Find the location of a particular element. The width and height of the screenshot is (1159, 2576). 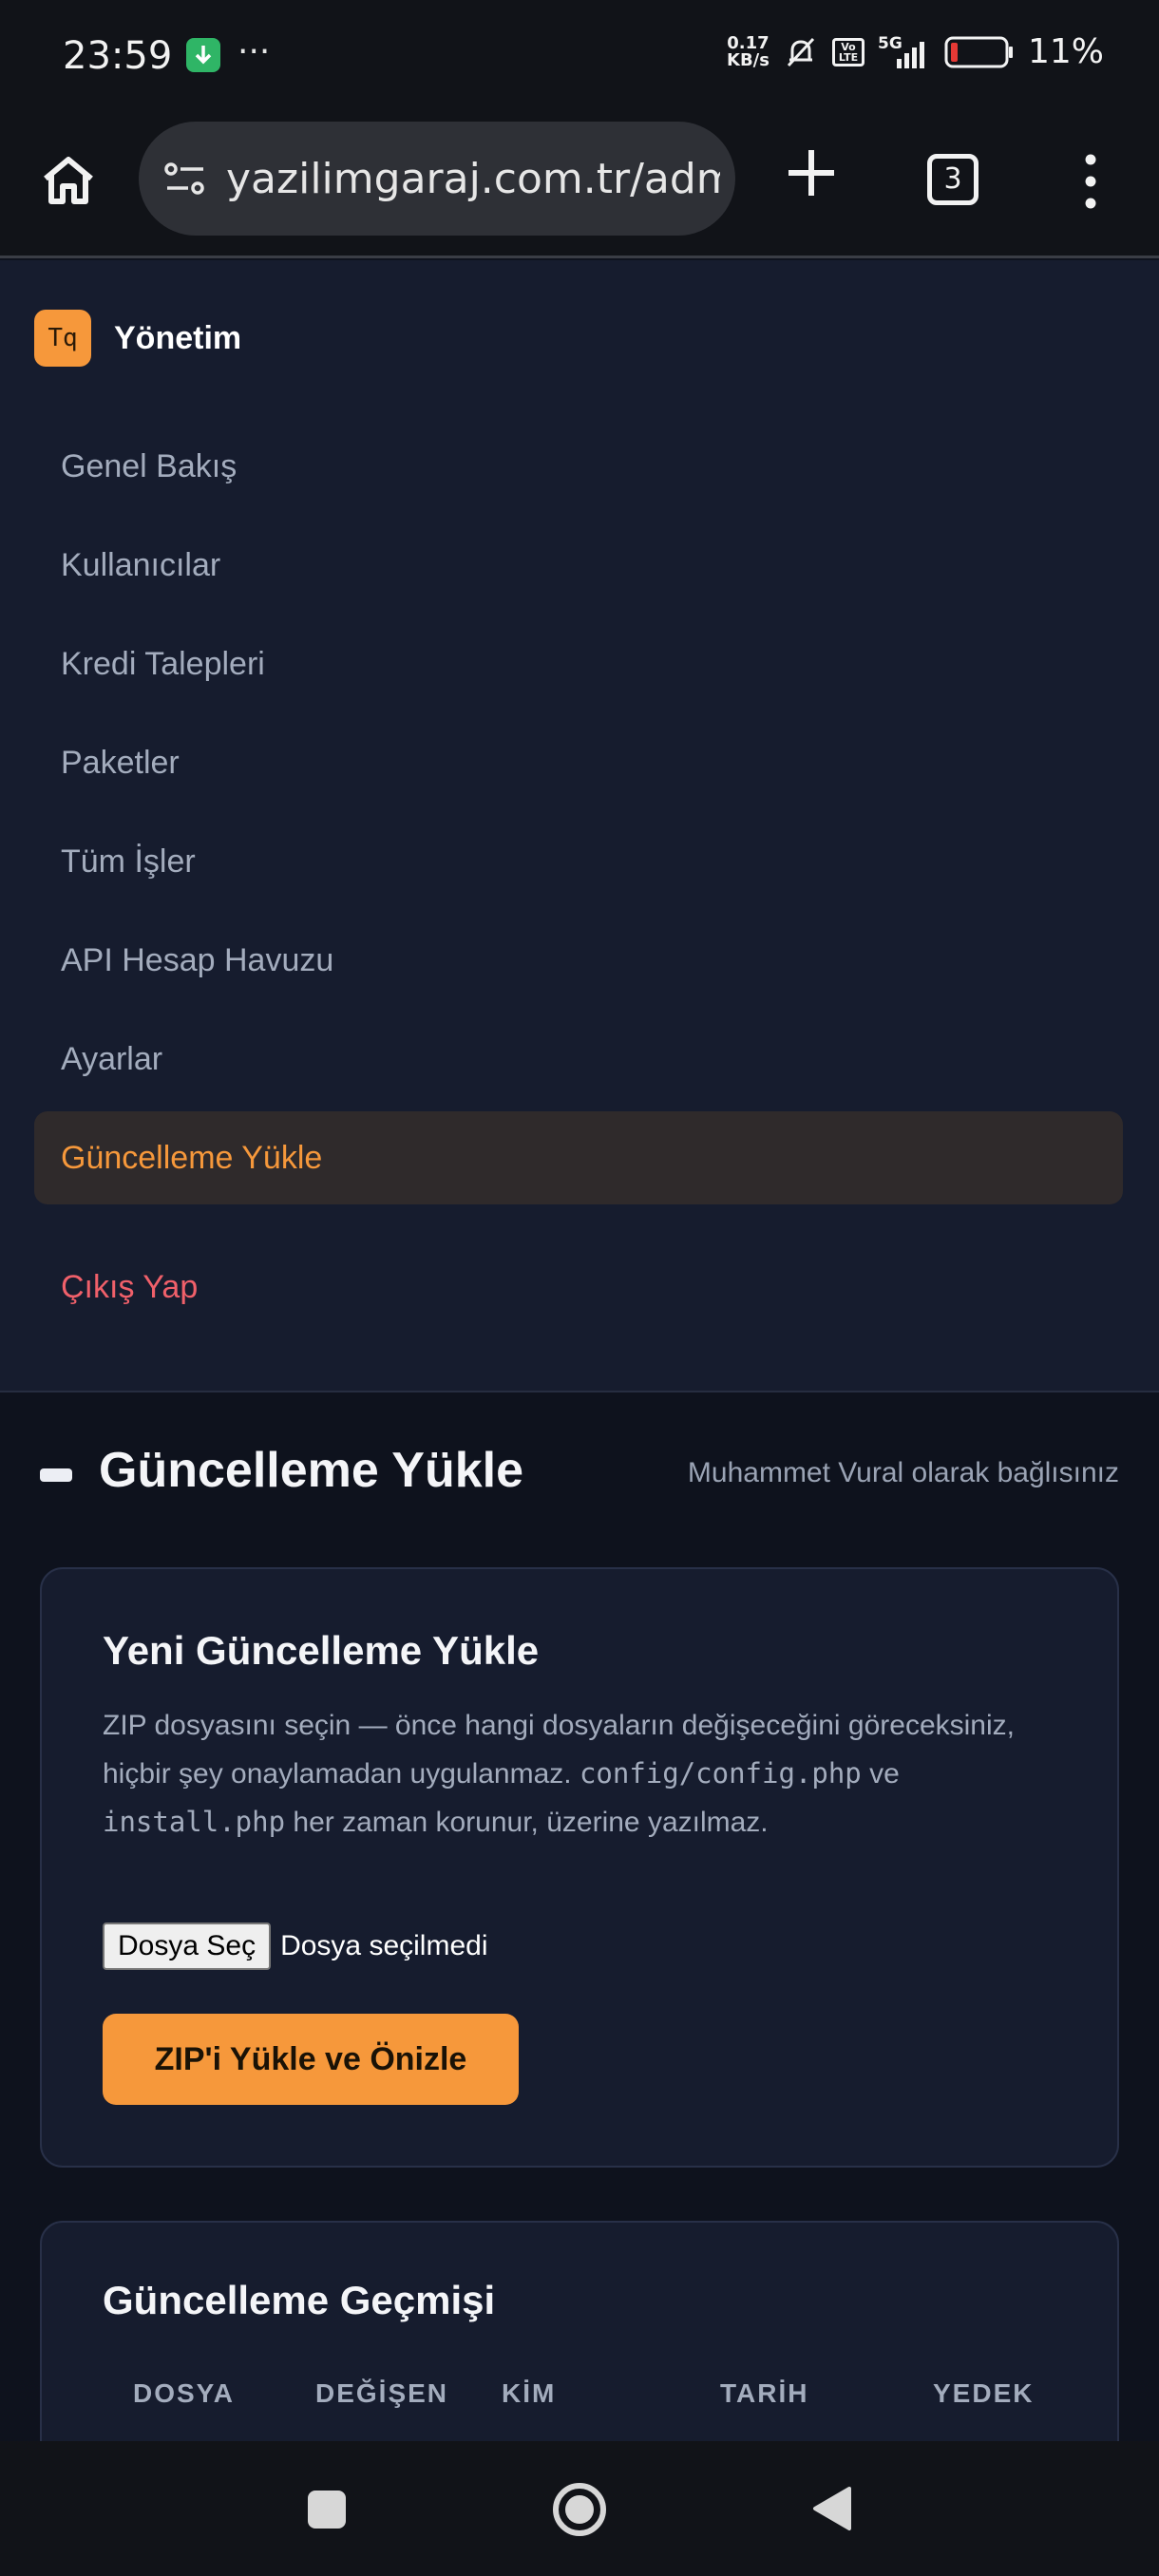

browser-toolbar: yazilimgaraj.com.tr/adm 3 is located at coordinates (579, 185).